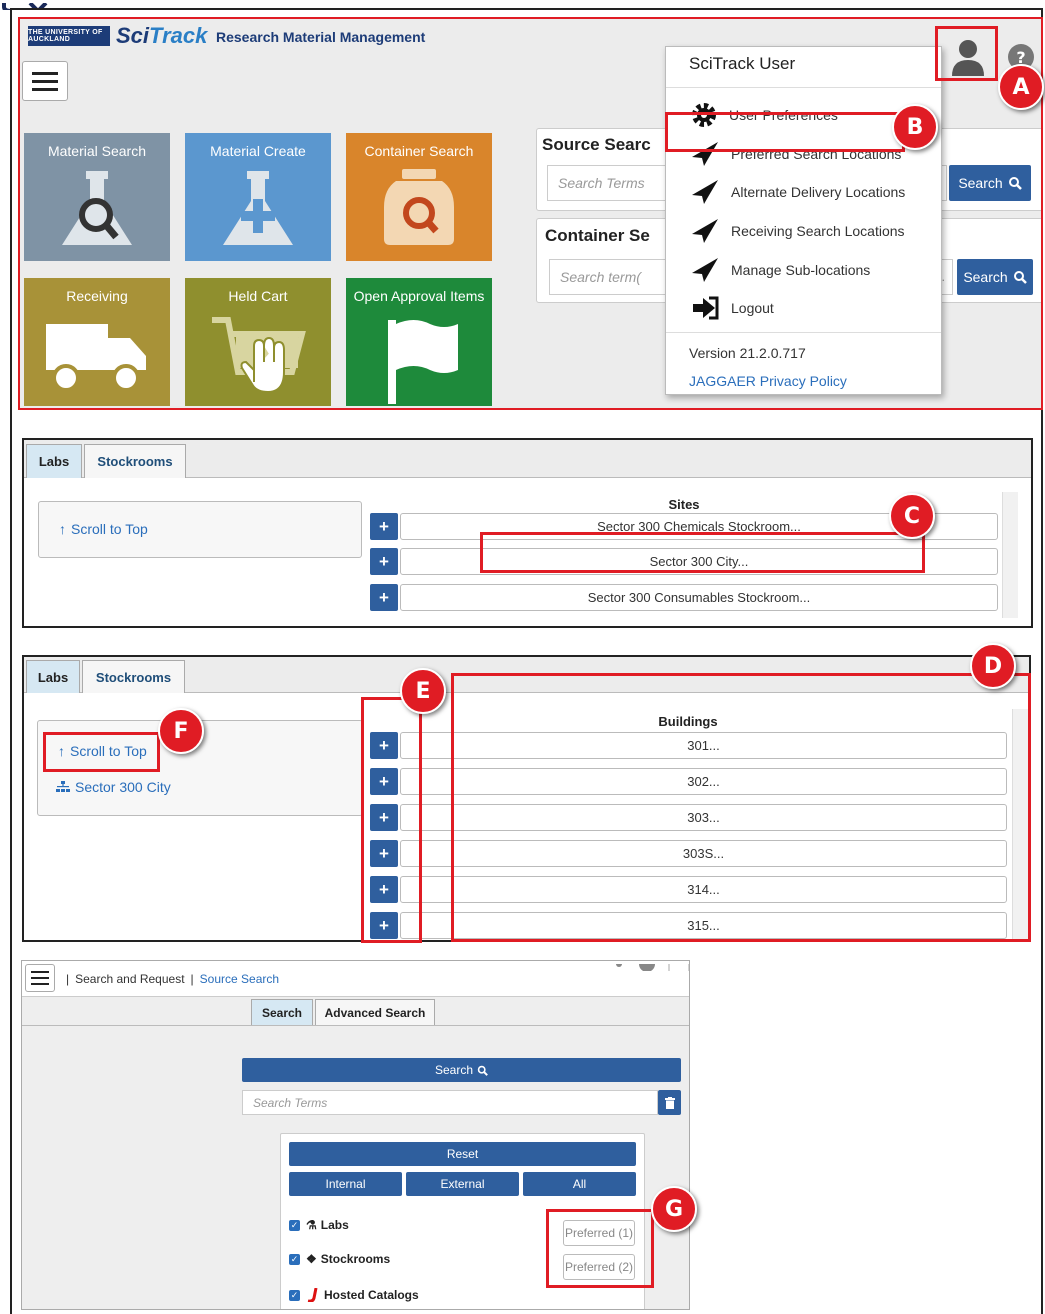 Image resolution: width=1045 pixels, height=1314 pixels. Describe the element at coordinates (113, 787) in the screenshot. I see `breadcrumb-site-link: Sector 300 City` at that location.